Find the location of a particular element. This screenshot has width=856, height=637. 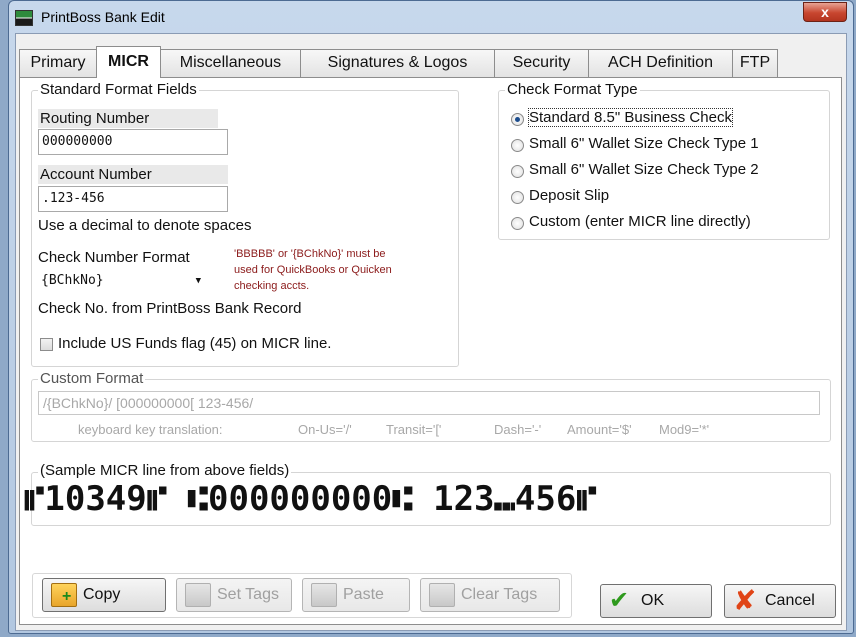

sample-micr-line: ⑈10349⑈ ⑆000000000⑆ 123⑉456⑈ is located at coordinates (310, 499).